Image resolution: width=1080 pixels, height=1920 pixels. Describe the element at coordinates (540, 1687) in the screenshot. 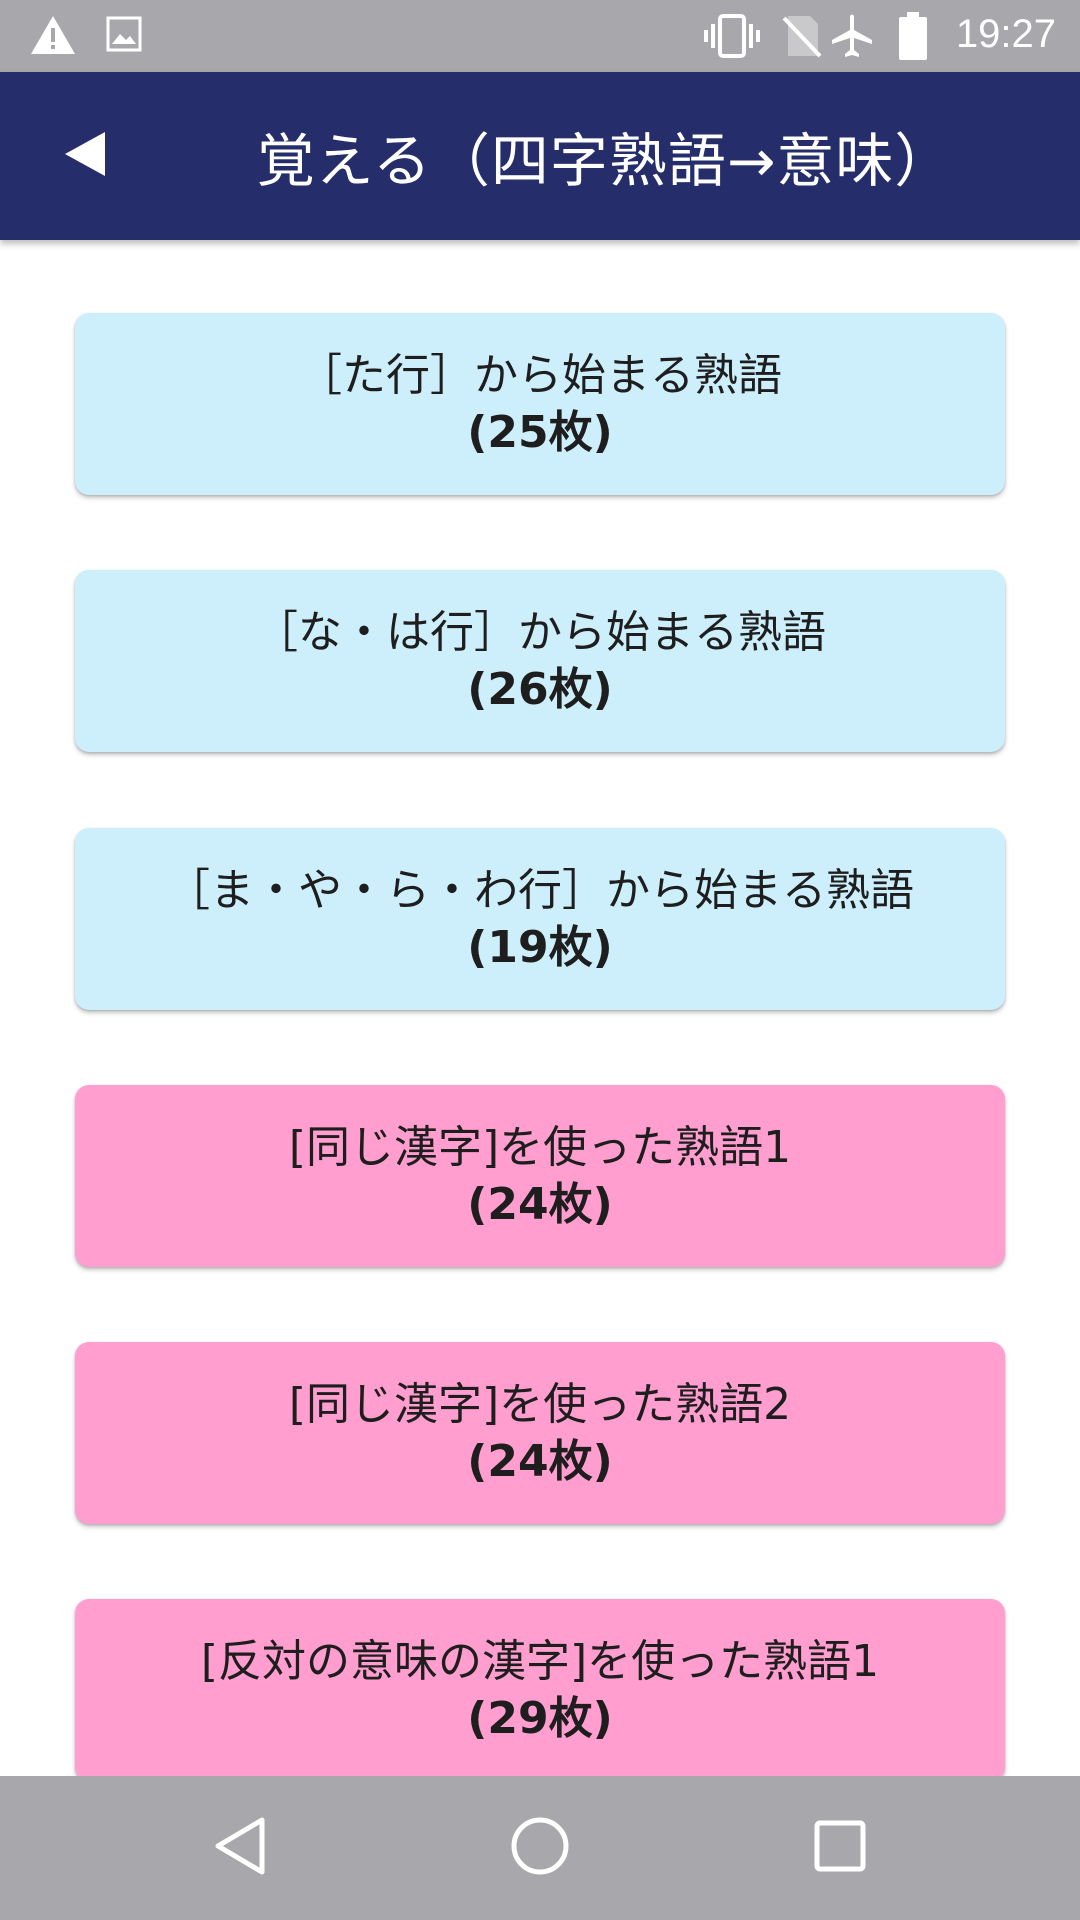

I see `deck-card-opposite-kanji-1: [反対の意味の漢字]を使った熟語1 (29枚)` at that location.